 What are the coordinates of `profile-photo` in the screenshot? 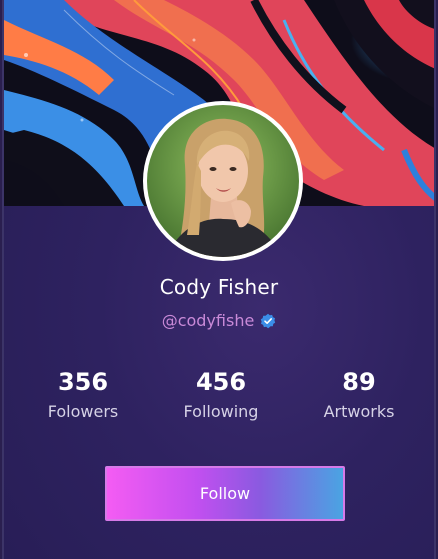 It's located at (223, 181).